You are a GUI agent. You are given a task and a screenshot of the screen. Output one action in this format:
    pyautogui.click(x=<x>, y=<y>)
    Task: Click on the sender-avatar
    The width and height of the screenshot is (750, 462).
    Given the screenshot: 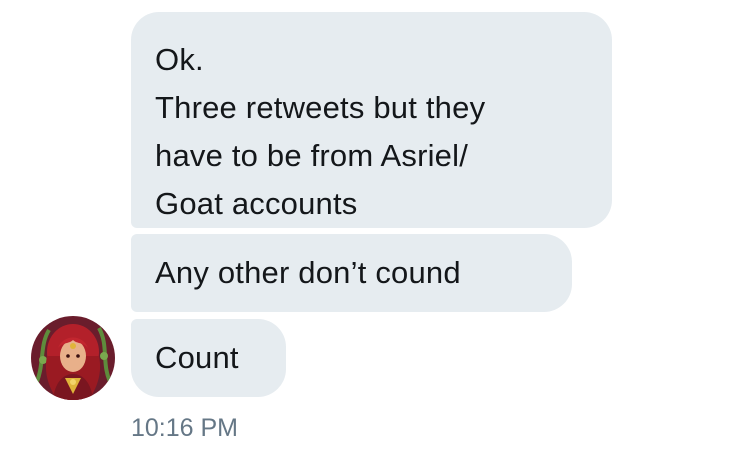 What is the action you would take?
    pyautogui.click(x=73, y=358)
    